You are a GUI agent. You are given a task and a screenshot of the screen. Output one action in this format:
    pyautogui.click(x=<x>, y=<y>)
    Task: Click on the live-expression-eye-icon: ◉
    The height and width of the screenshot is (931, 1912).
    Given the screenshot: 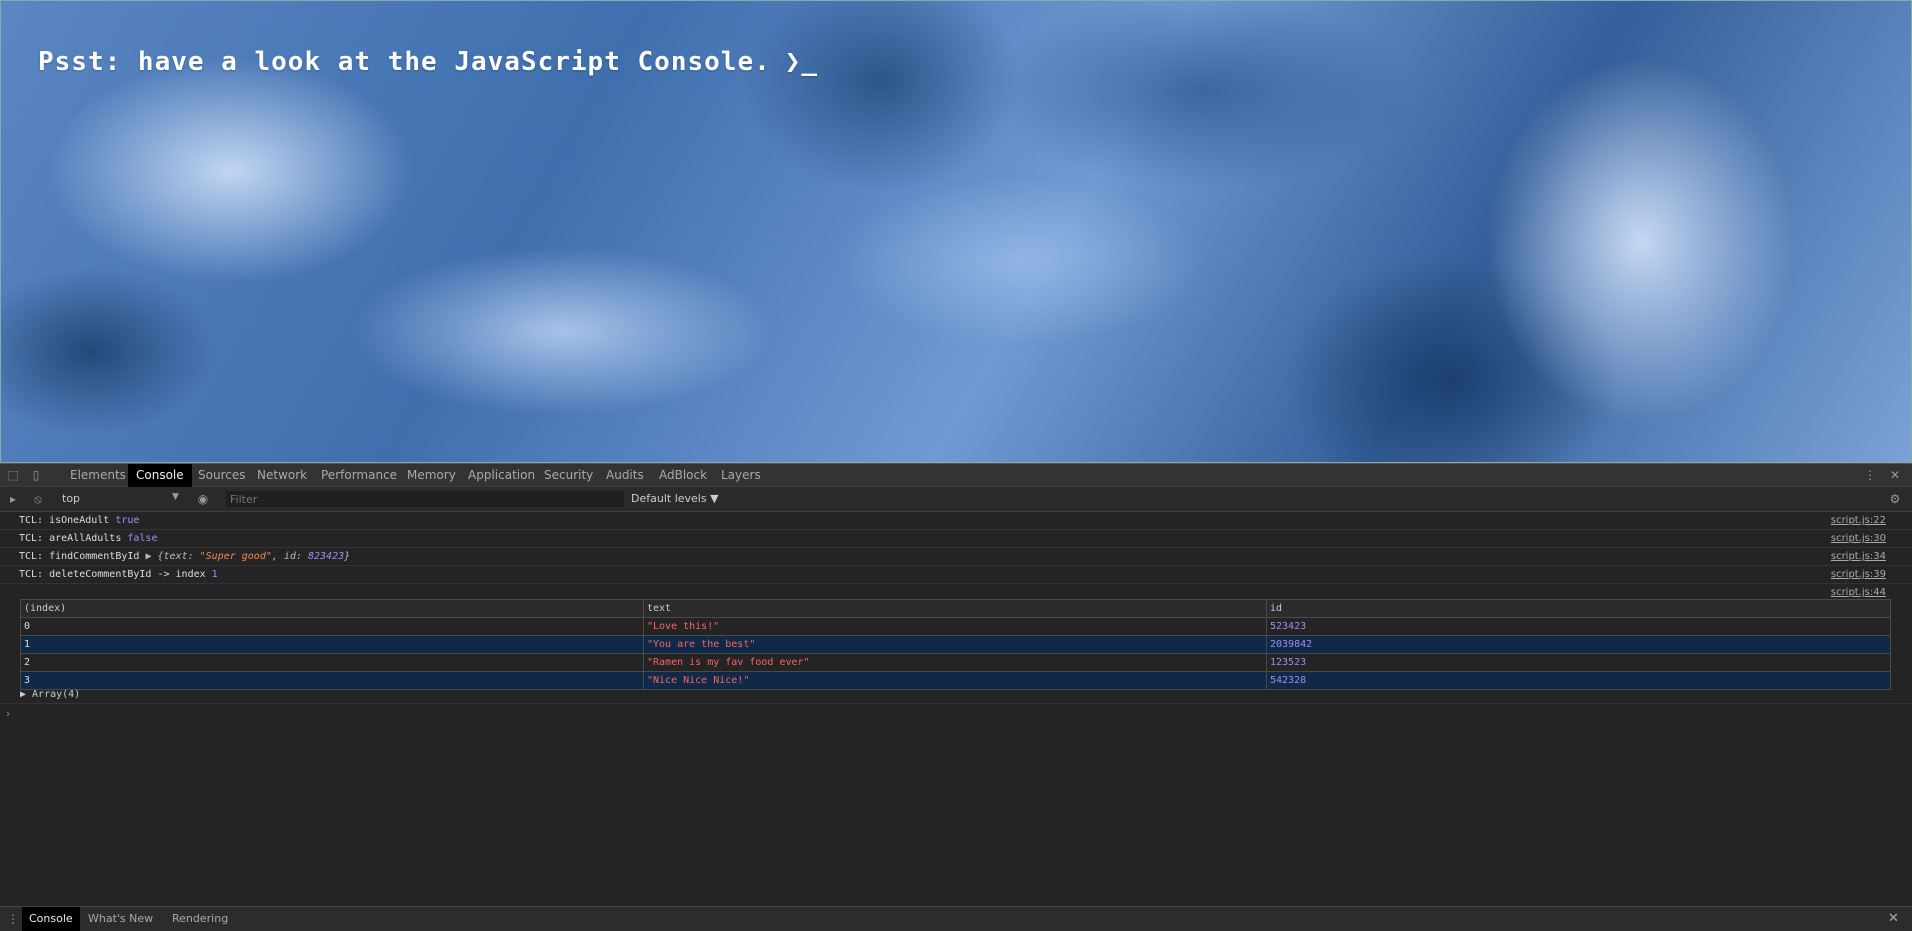 What is the action you would take?
    pyautogui.click(x=203, y=499)
    